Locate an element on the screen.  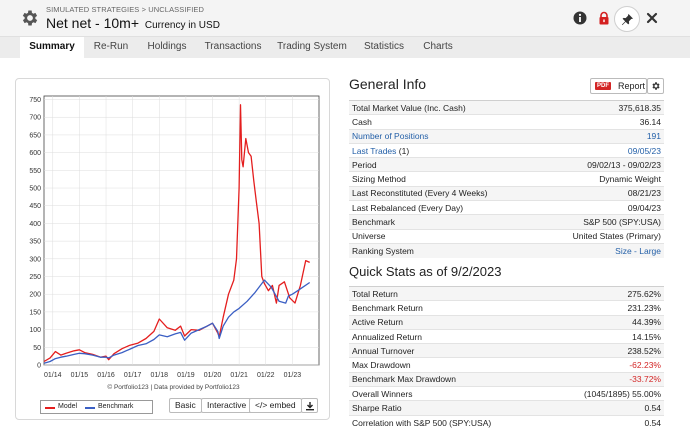
report-settings-button is located at coordinates (655, 86).